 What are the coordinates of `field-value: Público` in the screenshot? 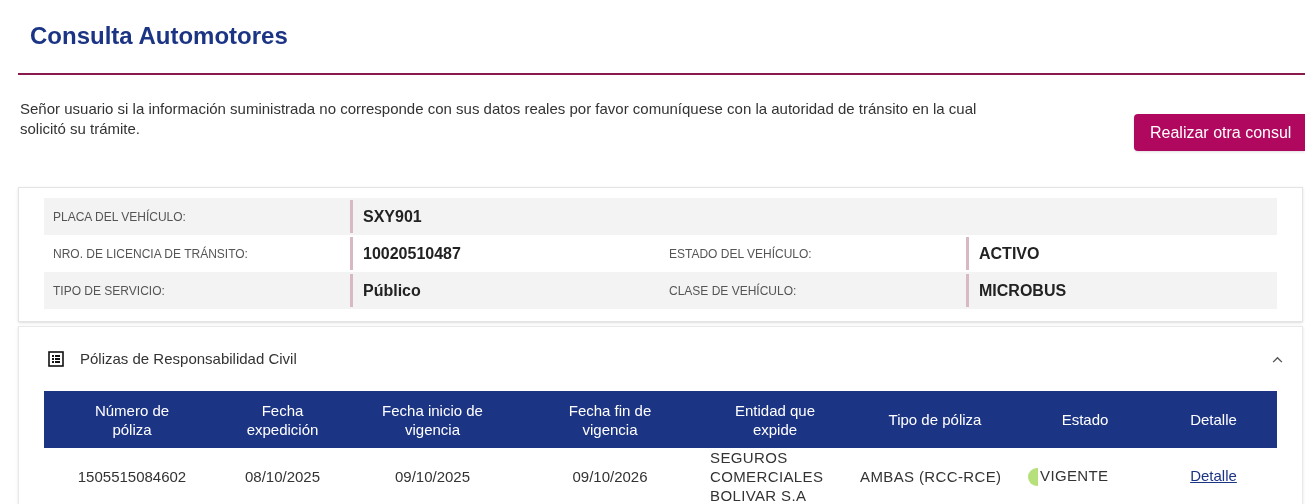 It's located at (505, 290).